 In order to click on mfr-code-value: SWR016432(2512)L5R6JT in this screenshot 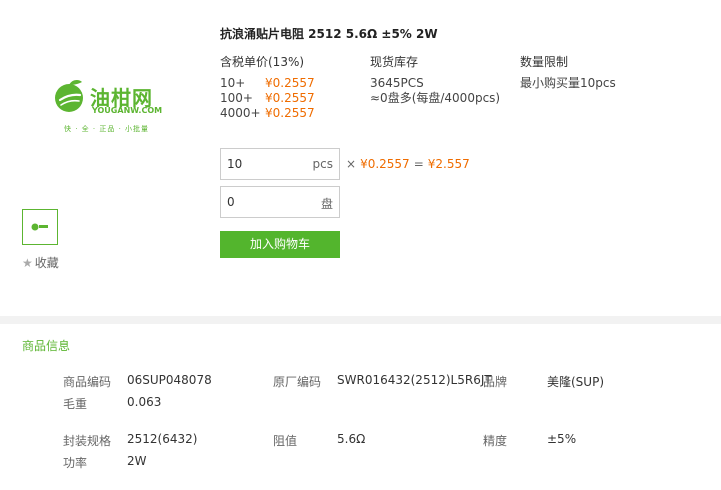, I will do `click(414, 380)`.